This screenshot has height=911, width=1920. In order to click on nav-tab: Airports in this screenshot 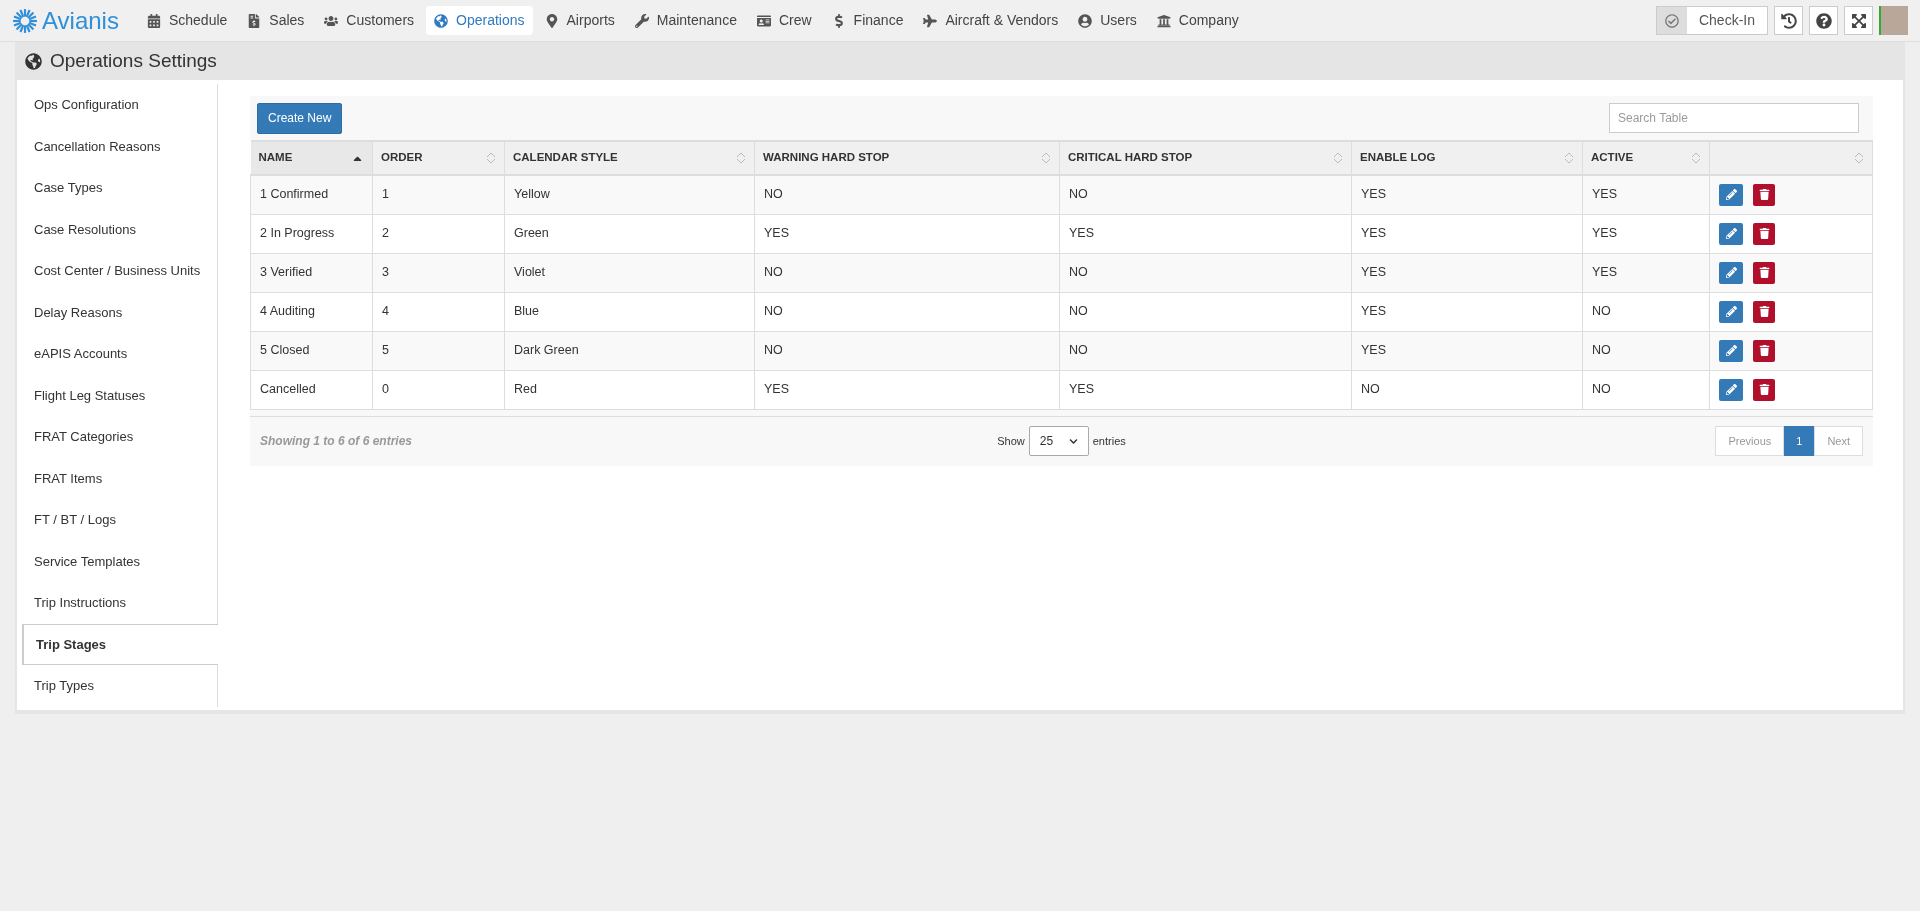, I will do `click(579, 20)`.